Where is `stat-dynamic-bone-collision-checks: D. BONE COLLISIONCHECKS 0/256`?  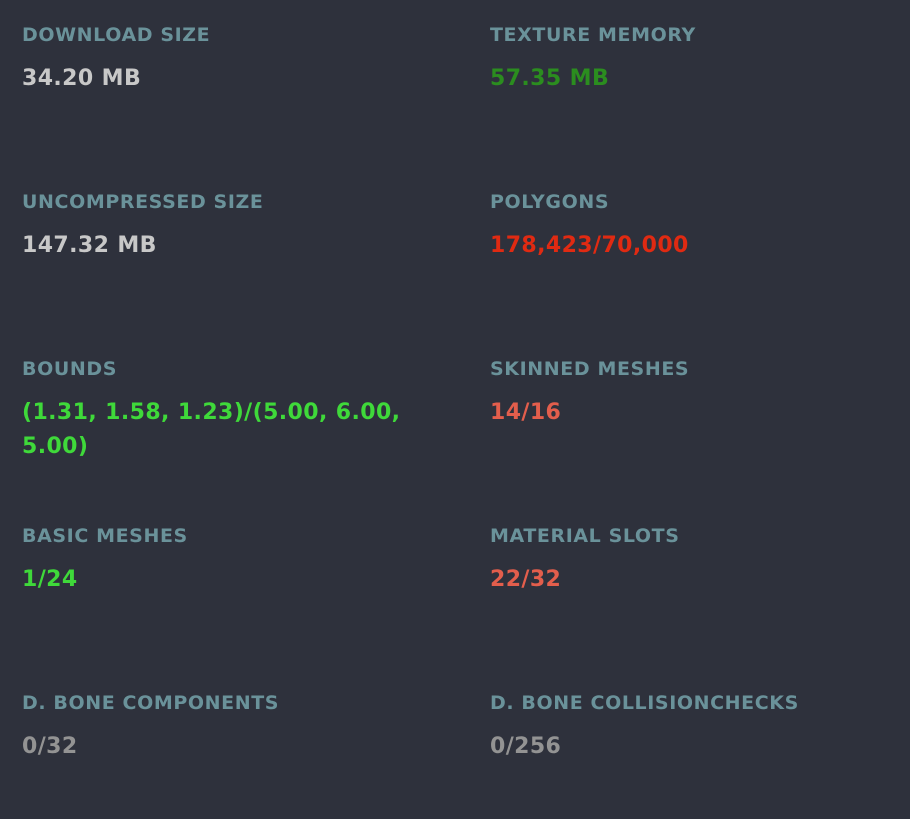
stat-dynamic-bone-collision-checks: D. BONE COLLISIONCHECKS 0/256 is located at coordinates (690, 728).